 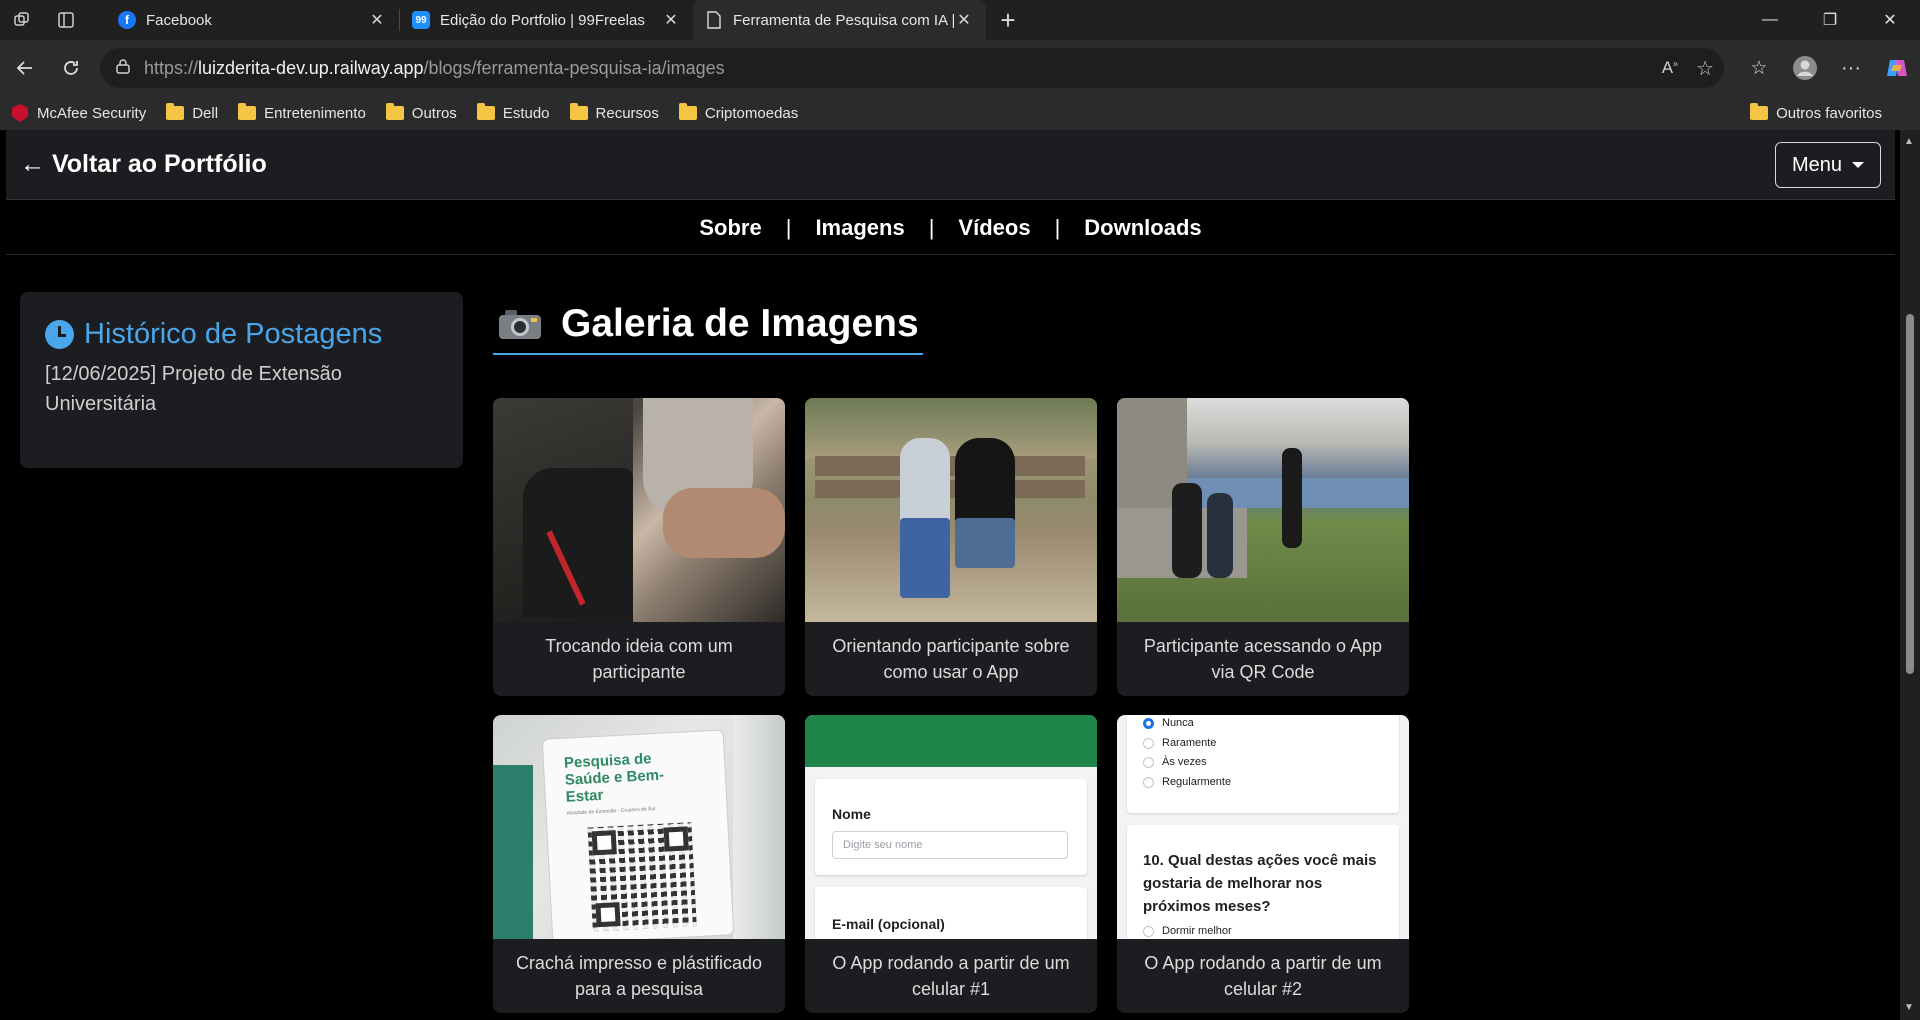 I want to click on app-radio-option: Dormir melhor, so click(x=1187, y=931).